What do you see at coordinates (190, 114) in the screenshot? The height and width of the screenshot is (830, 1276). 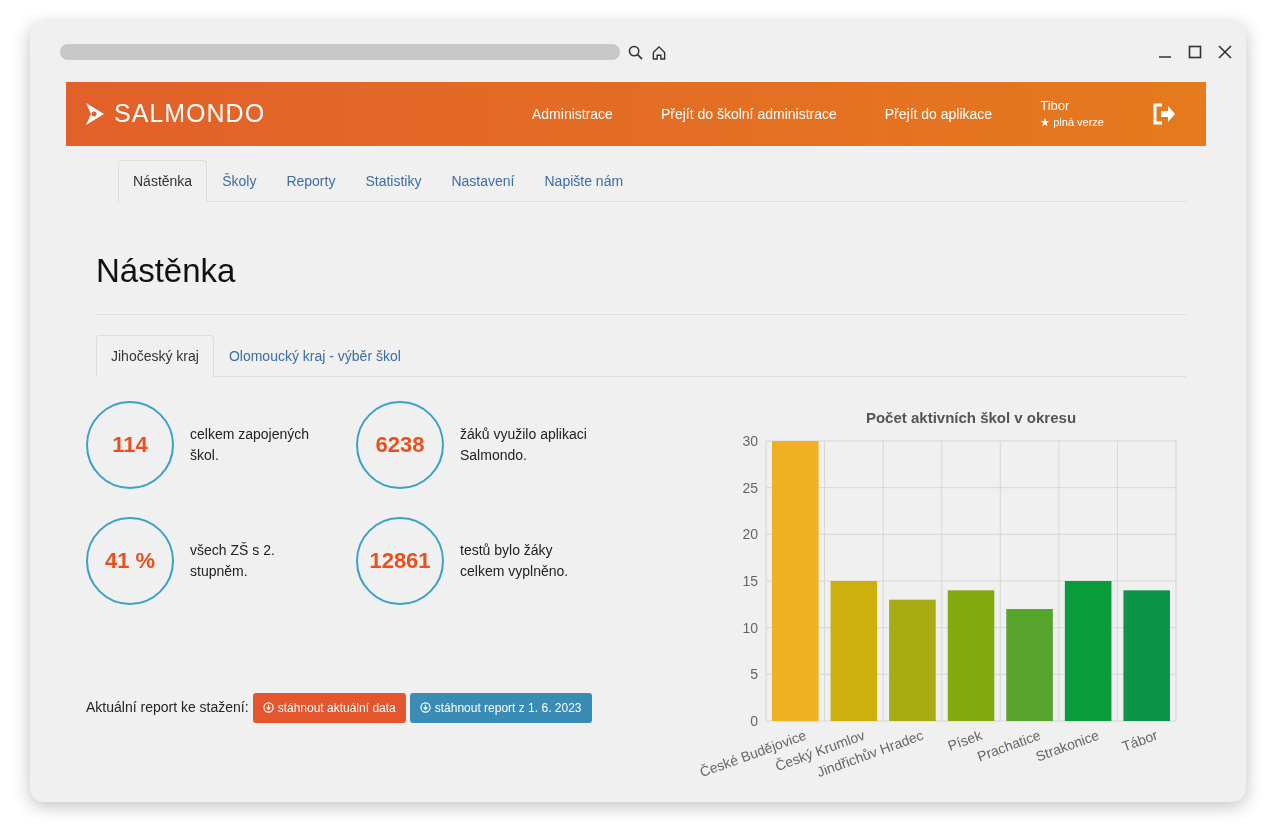 I see `brand-name: SALMONDO` at bounding box center [190, 114].